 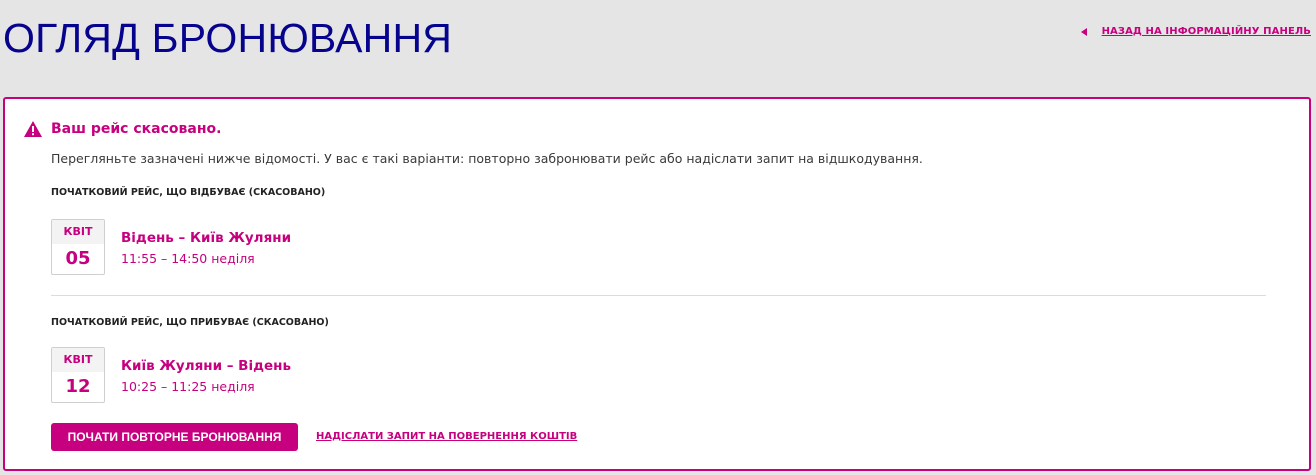 What do you see at coordinates (188, 192) in the screenshot?
I see `outbound-section-label: ПОЧАТКОВИЙ РЕЙС, ЩО ВІДБУВАЄ (СКАСОВАНО)` at bounding box center [188, 192].